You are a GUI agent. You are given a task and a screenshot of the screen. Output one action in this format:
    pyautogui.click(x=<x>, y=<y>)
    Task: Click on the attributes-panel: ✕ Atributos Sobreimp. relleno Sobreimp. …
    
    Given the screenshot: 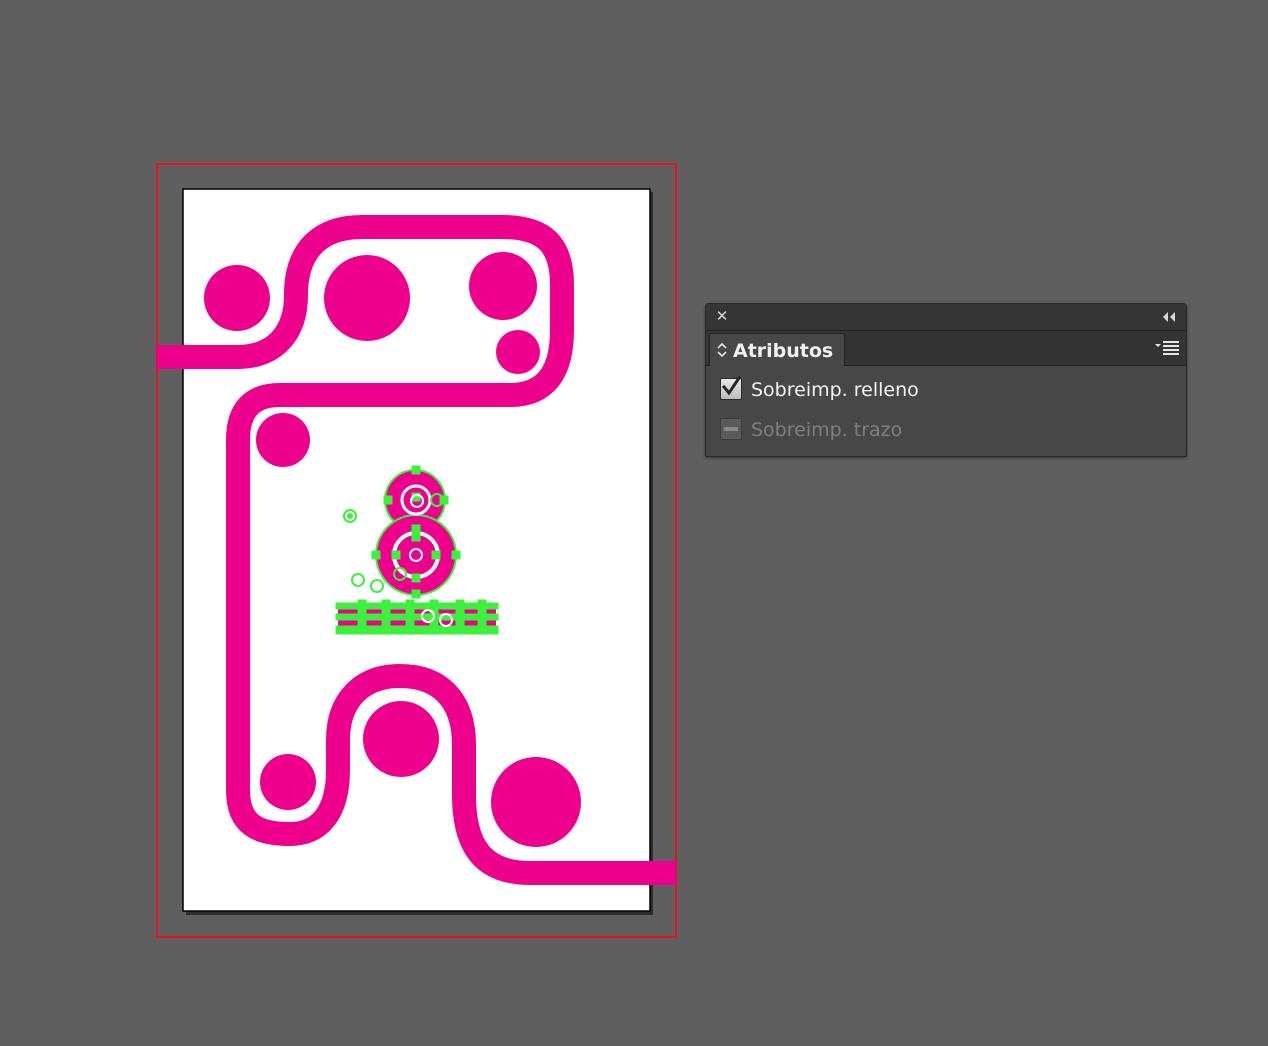 What is the action you would take?
    pyautogui.click(x=946, y=380)
    